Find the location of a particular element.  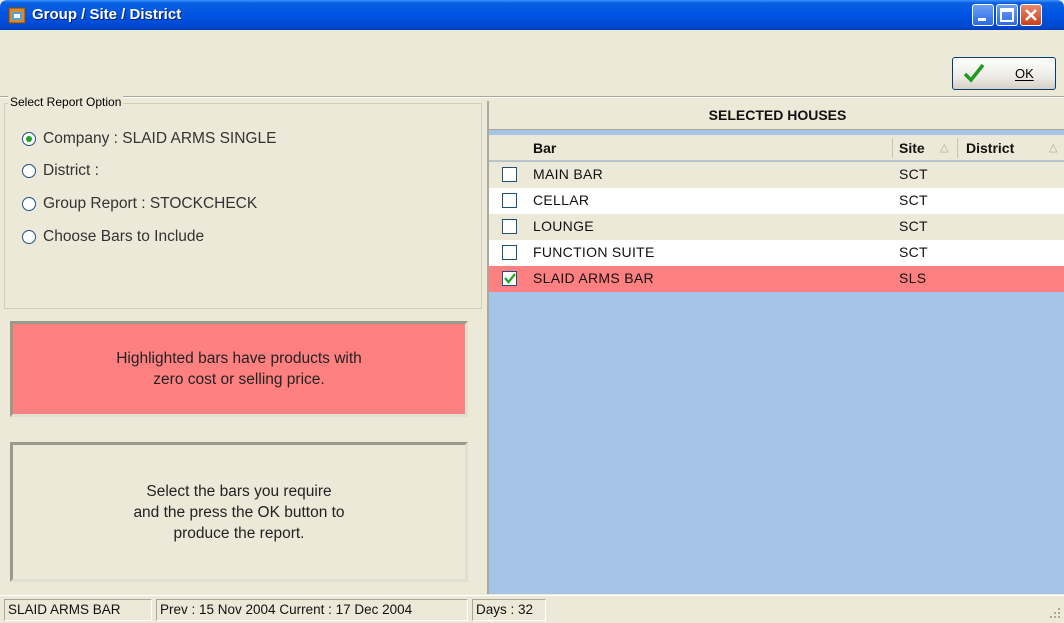

radio-choose-bars-label: Choose Bars to Include is located at coordinates (124, 236).